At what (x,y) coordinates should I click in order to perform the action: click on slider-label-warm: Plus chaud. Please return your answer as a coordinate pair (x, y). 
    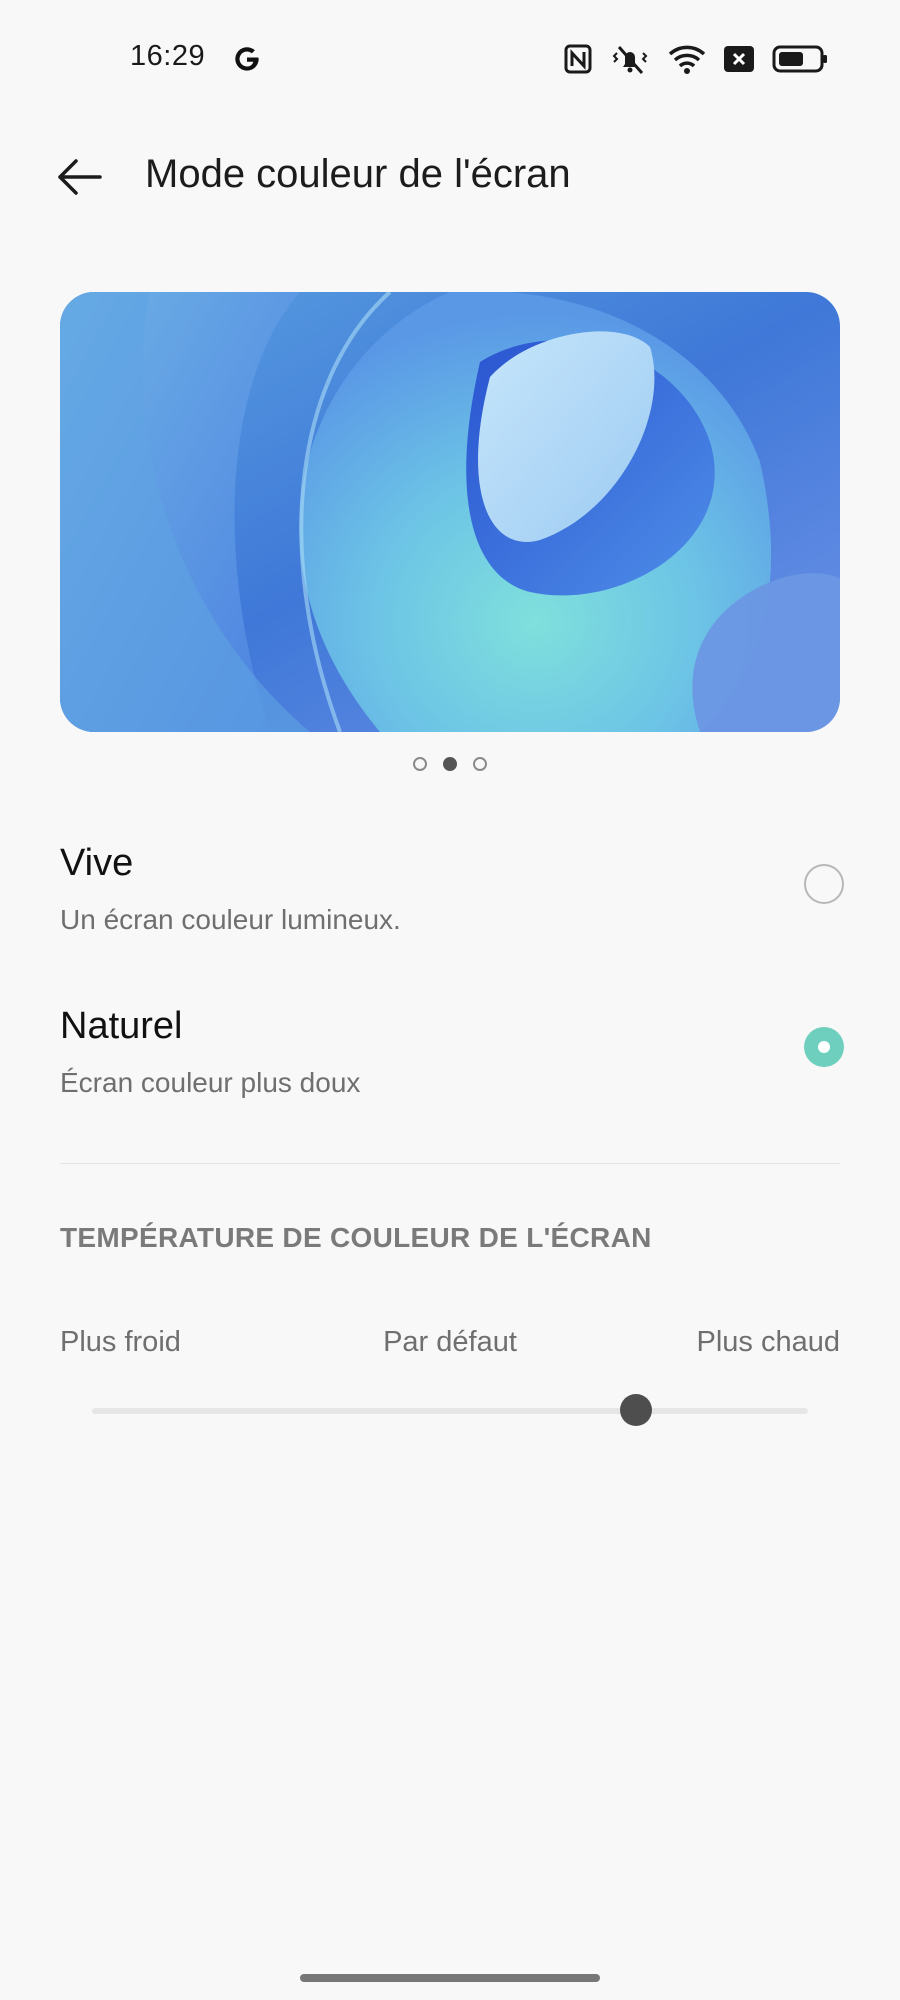
    Looking at the image, I should click on (768, 1342).